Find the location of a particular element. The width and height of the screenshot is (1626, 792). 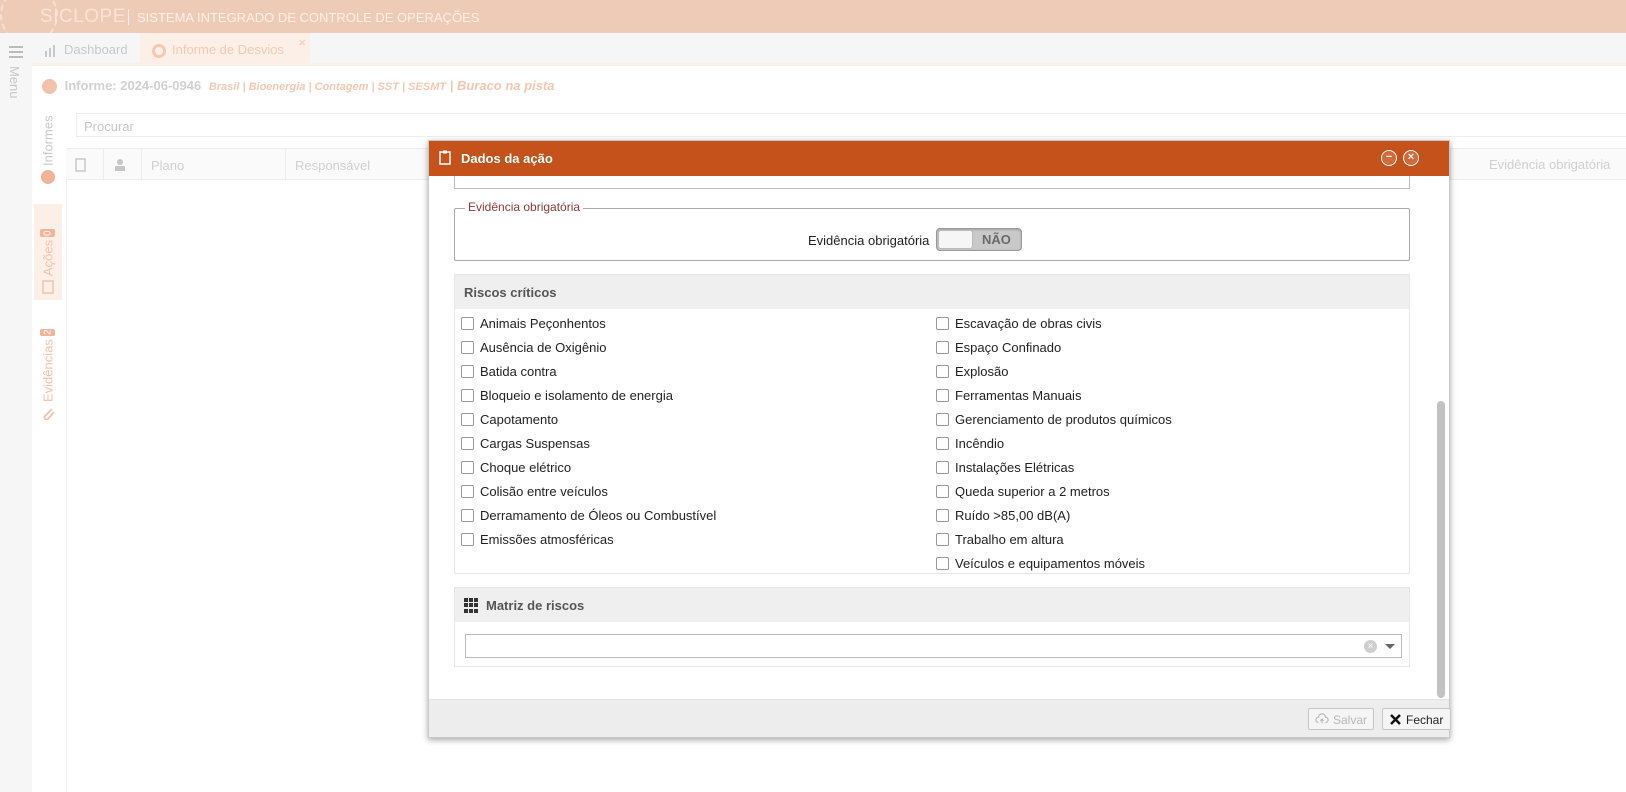

grid-col-clipboard is located at coordinates (85, 165).